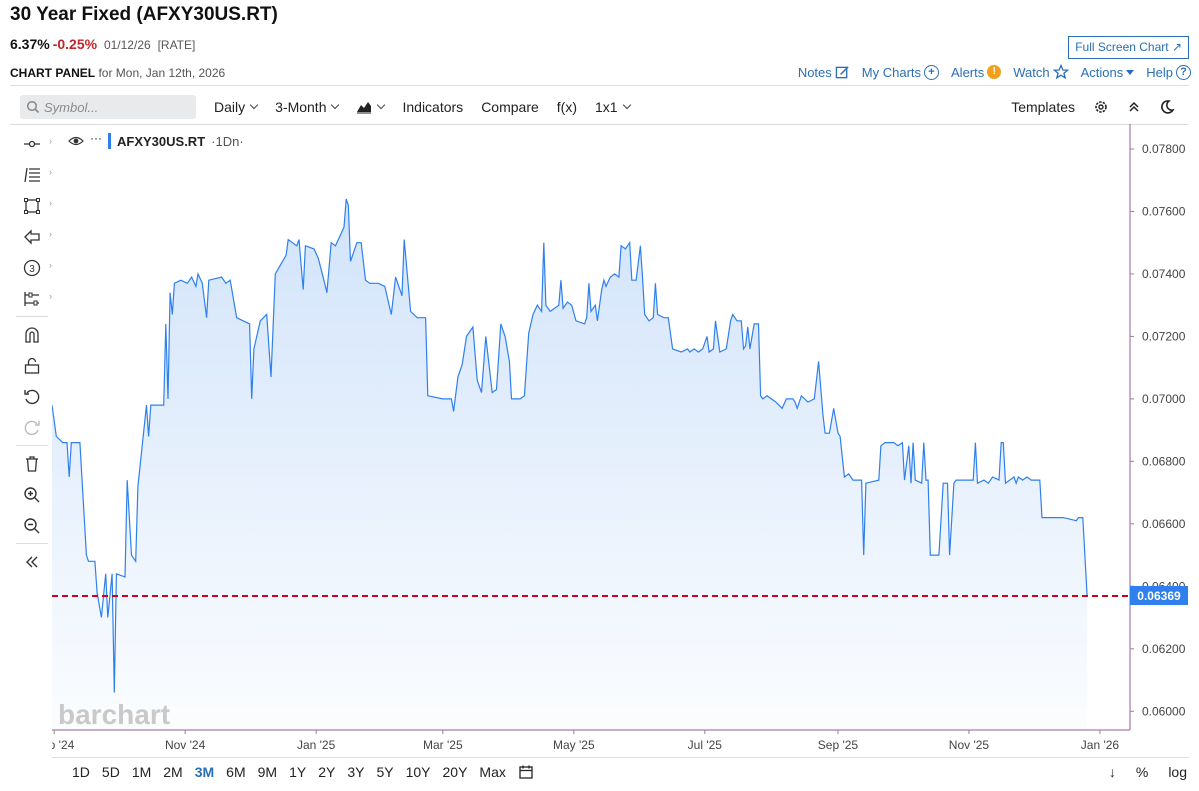 This screenshot has width=1199, height=791. I want to click on full-screen-chart-button: Full Screen Chart ↗, so click(1128, 47).